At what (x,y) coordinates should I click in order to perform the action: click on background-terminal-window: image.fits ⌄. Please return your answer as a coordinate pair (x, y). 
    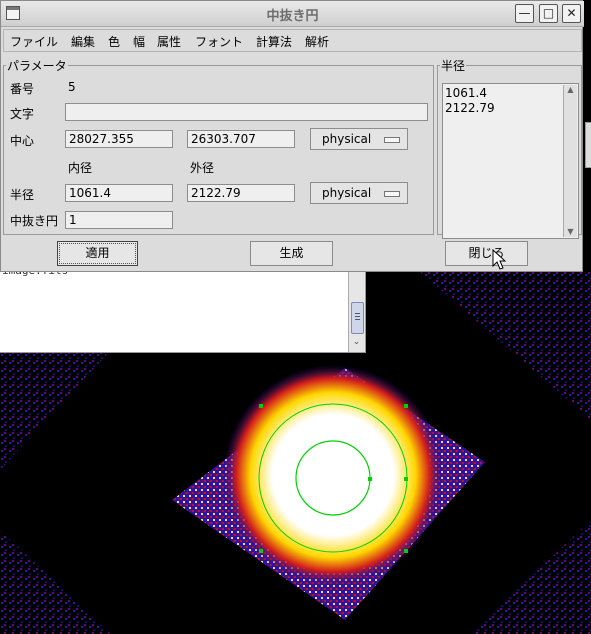
    Looking at the image, I should click on (183, 308).